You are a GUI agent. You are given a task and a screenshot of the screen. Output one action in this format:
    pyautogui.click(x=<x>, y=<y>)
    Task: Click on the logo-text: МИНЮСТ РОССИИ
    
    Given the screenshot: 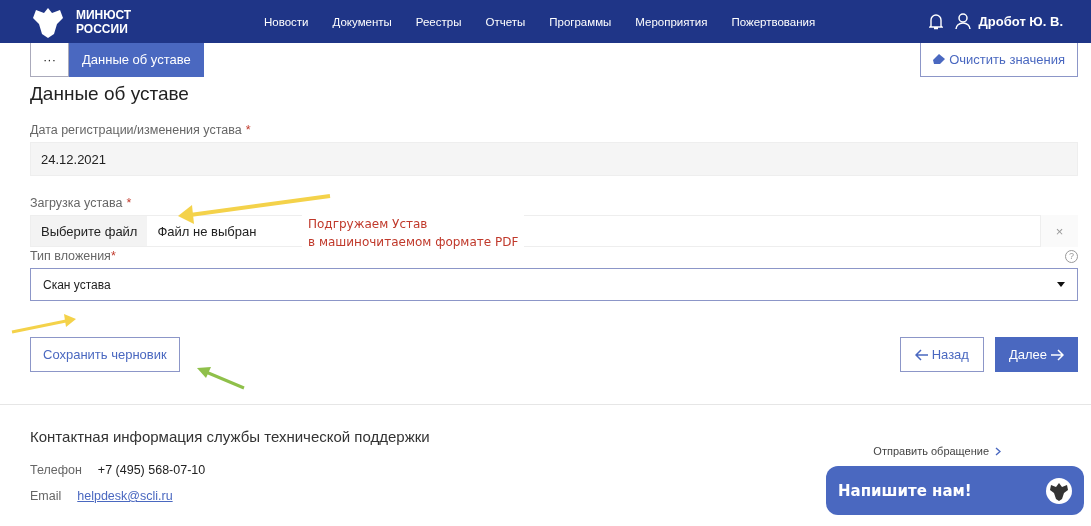 What is the action you would take?
    pyautogui.click(x=104, y=21)
    